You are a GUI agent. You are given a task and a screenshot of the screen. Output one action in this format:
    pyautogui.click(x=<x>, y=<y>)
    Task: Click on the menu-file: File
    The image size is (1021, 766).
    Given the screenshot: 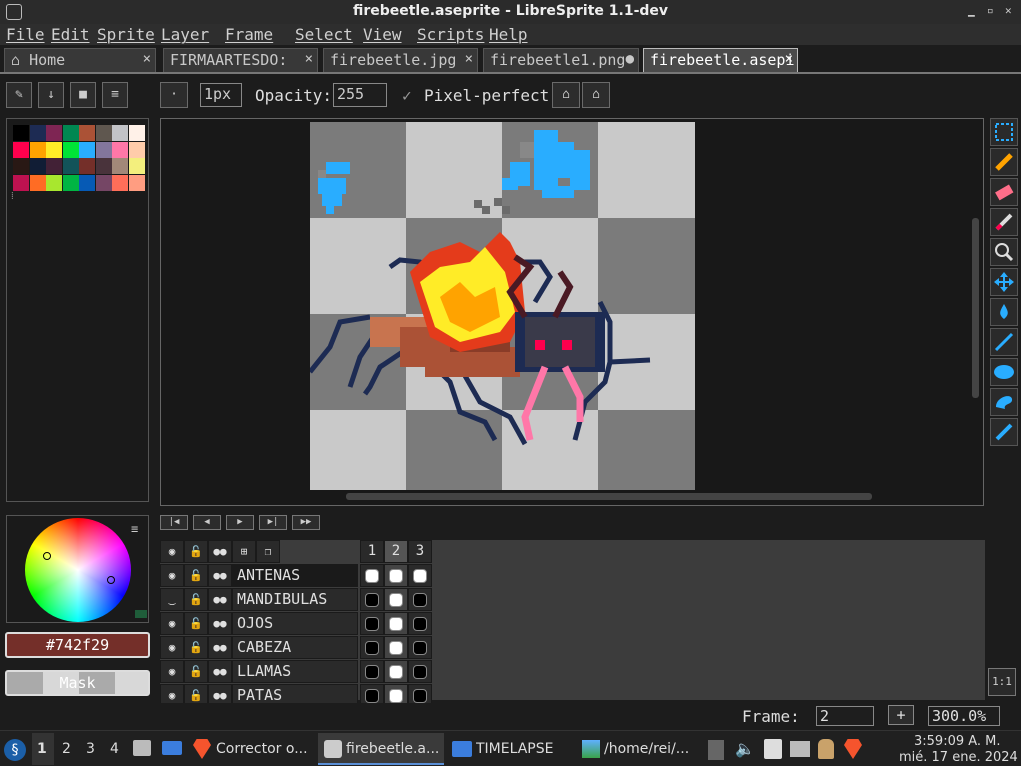 What is the action you would take?
    pyautogui.click(x=25, y=34)
    